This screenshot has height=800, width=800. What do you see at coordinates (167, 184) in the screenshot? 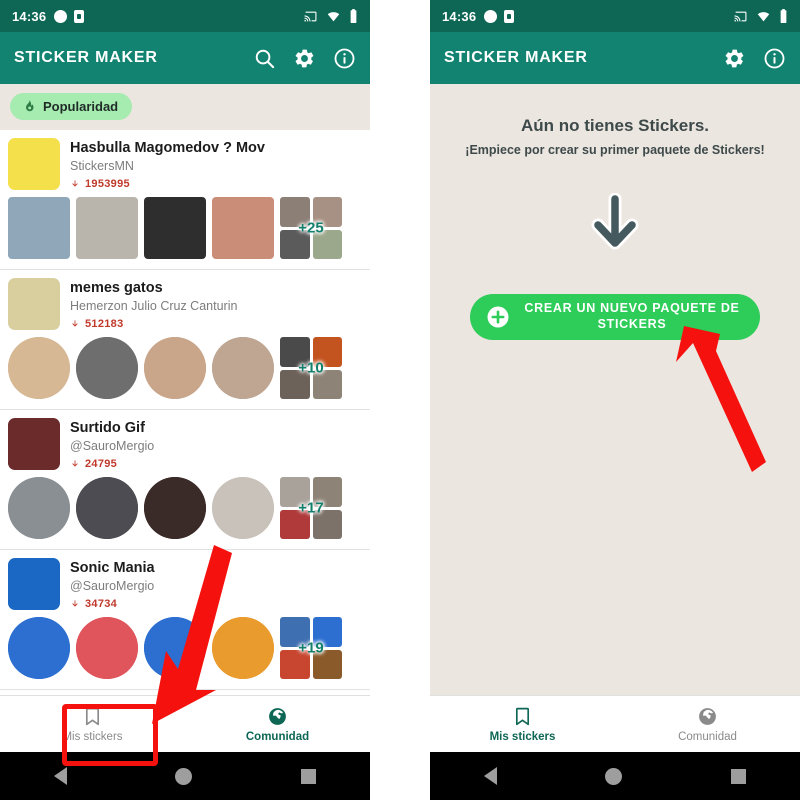
I see `pack-downloads: 1953995` at bounding box center [167, 184].